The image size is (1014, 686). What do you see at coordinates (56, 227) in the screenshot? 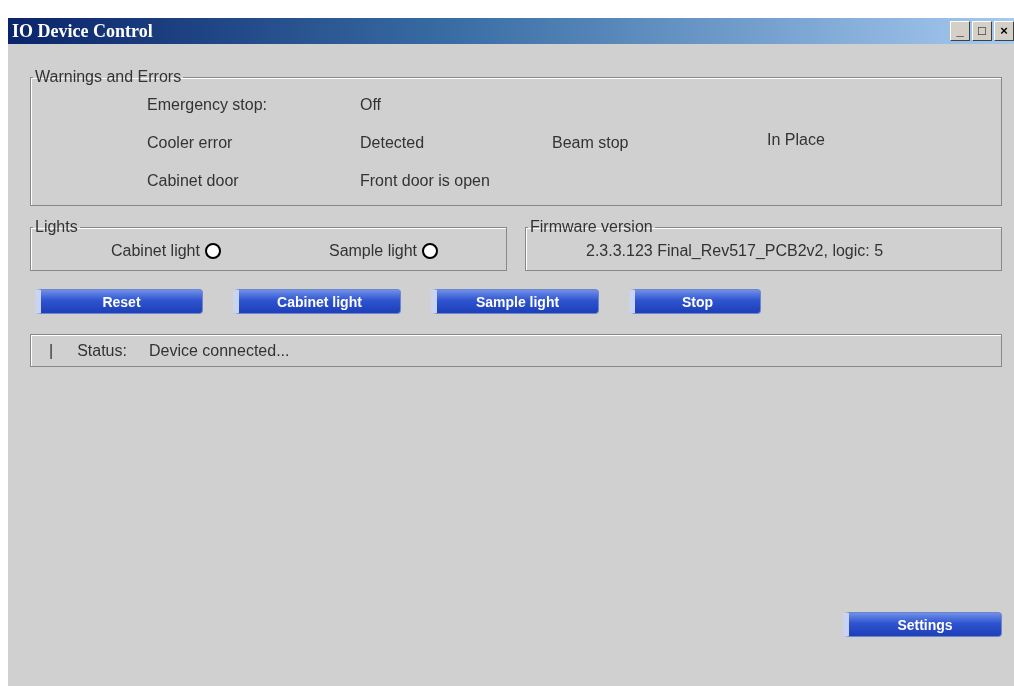
I see `group-title: Lights` at bounding box center [56, 227].